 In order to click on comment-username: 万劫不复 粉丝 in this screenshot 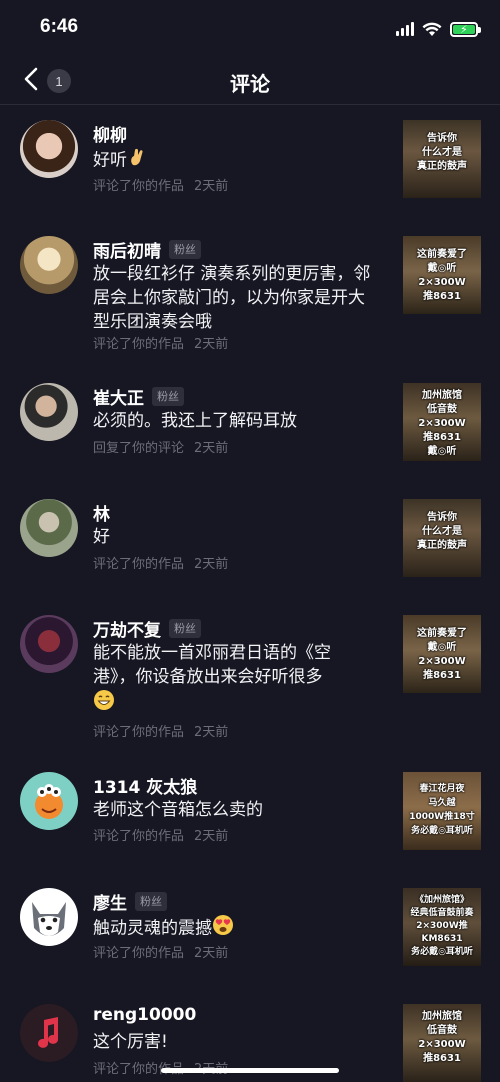, I will do `click(147, 628)`.